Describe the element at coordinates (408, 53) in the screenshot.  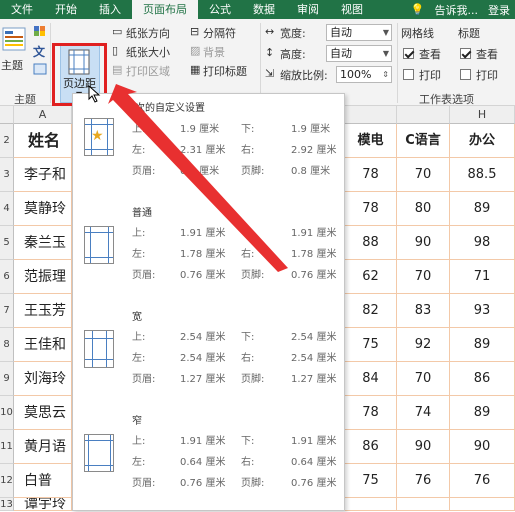
I see `gridlines-view-checkbox` at that location.